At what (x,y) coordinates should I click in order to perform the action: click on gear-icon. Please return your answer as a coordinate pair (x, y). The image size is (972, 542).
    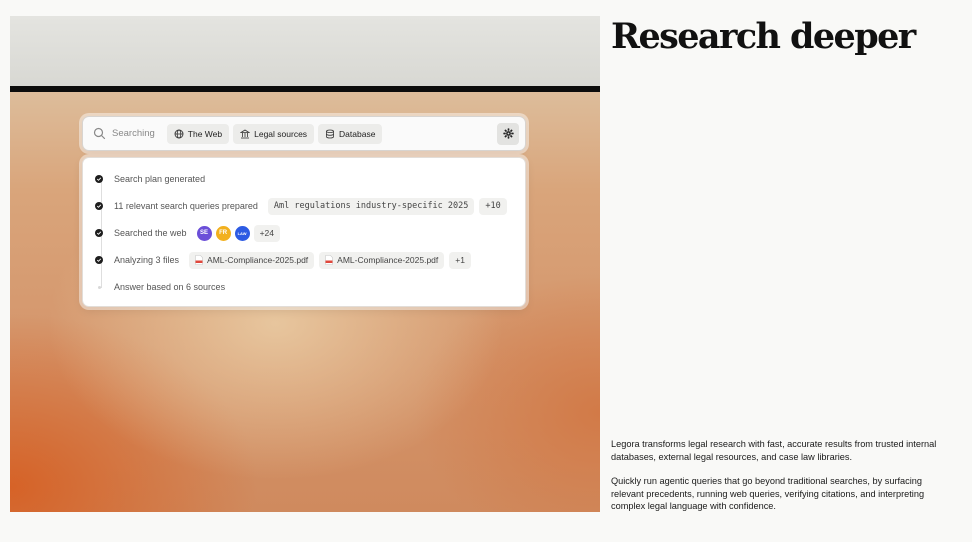
    Looking at the image, I should click on (508, 133).